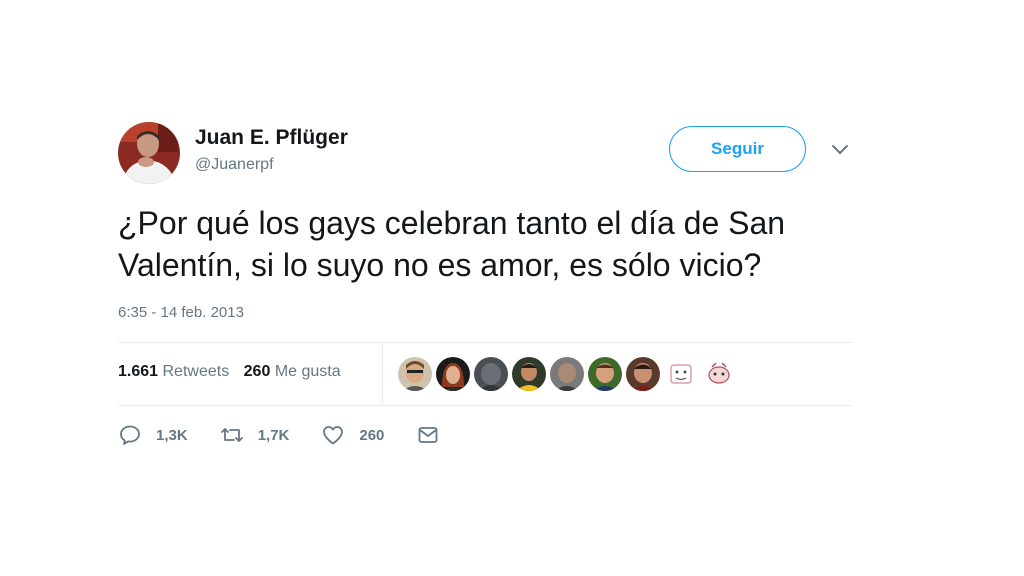  Describe the element at coordinates (372, 435) in the screenshot. I see `like-count: 260` at that location.